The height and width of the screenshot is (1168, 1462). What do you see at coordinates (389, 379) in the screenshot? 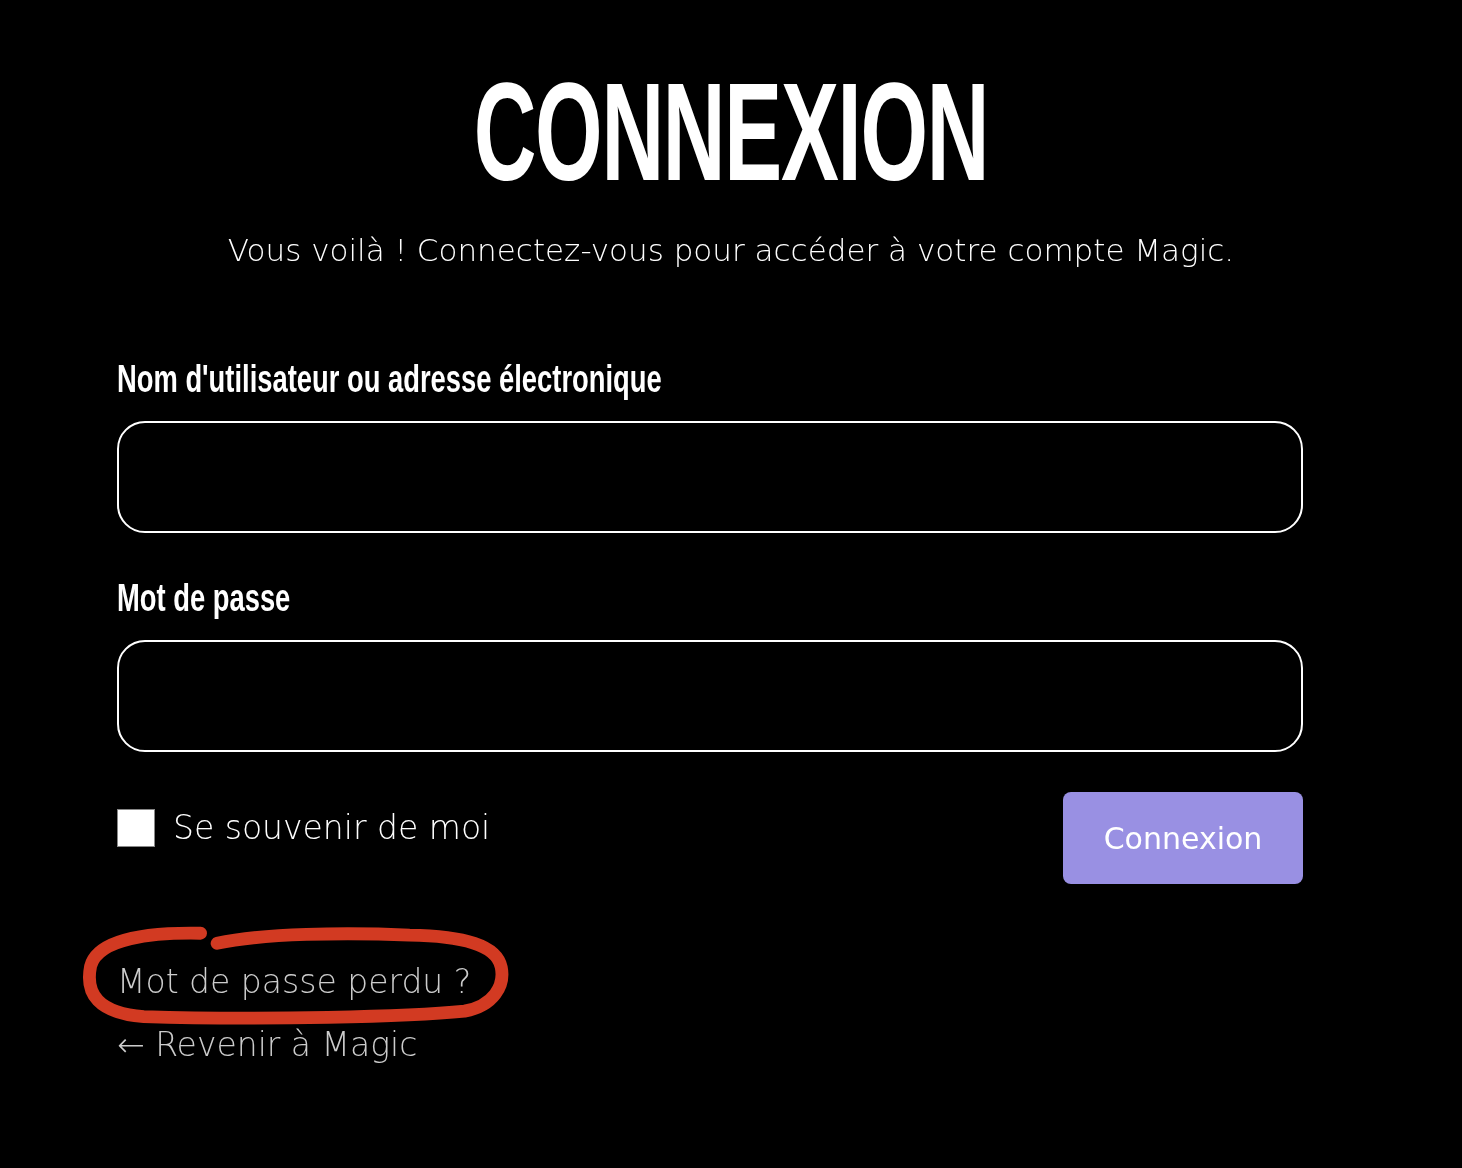
I see `field-label: Nom d'utilisateur ou adresse électronique` at bounding box center [389, 379].